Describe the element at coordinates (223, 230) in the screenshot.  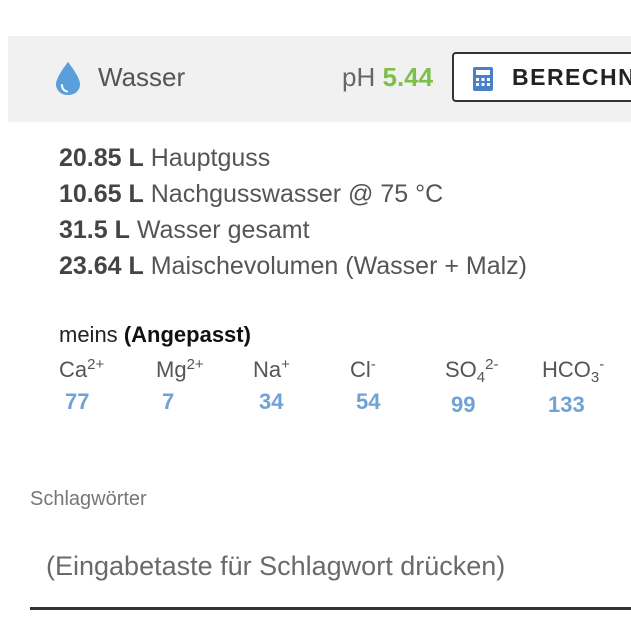
I see `volume-label: Wasser gesamt` at that location.